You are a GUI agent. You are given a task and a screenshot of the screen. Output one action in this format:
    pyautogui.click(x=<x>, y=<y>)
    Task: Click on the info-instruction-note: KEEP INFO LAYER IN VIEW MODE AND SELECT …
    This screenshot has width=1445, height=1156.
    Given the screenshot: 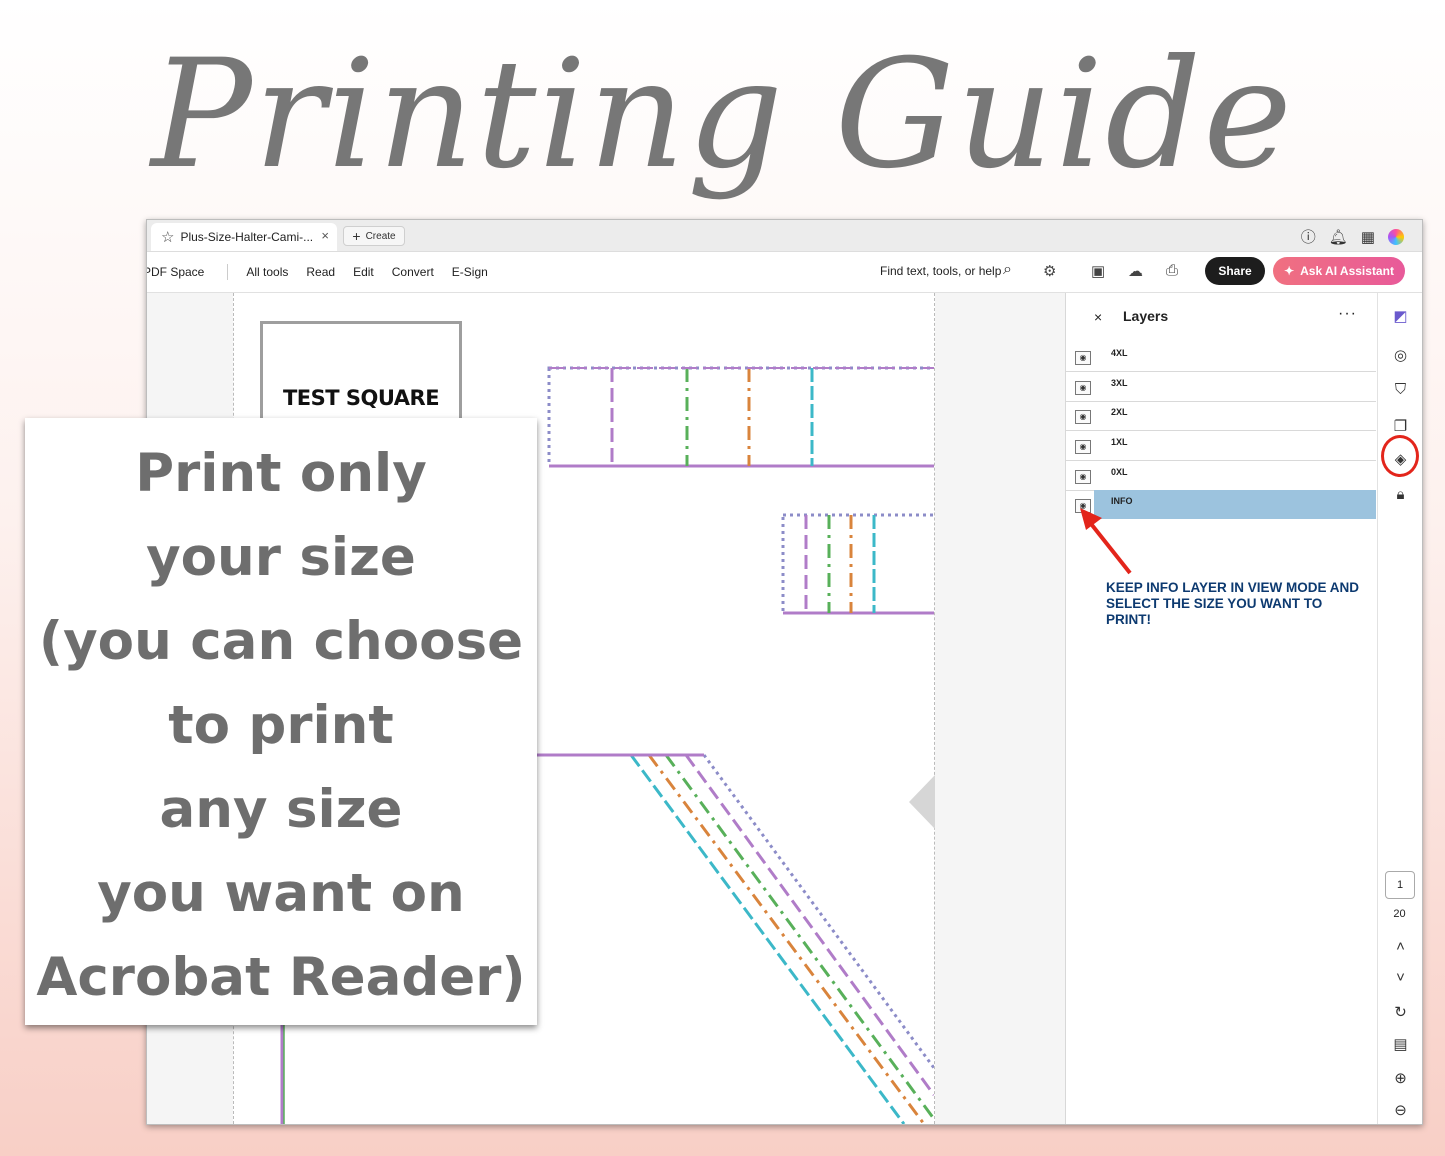 What is the action you would take?
    pyautogui.click(x=1233, y=603)
    